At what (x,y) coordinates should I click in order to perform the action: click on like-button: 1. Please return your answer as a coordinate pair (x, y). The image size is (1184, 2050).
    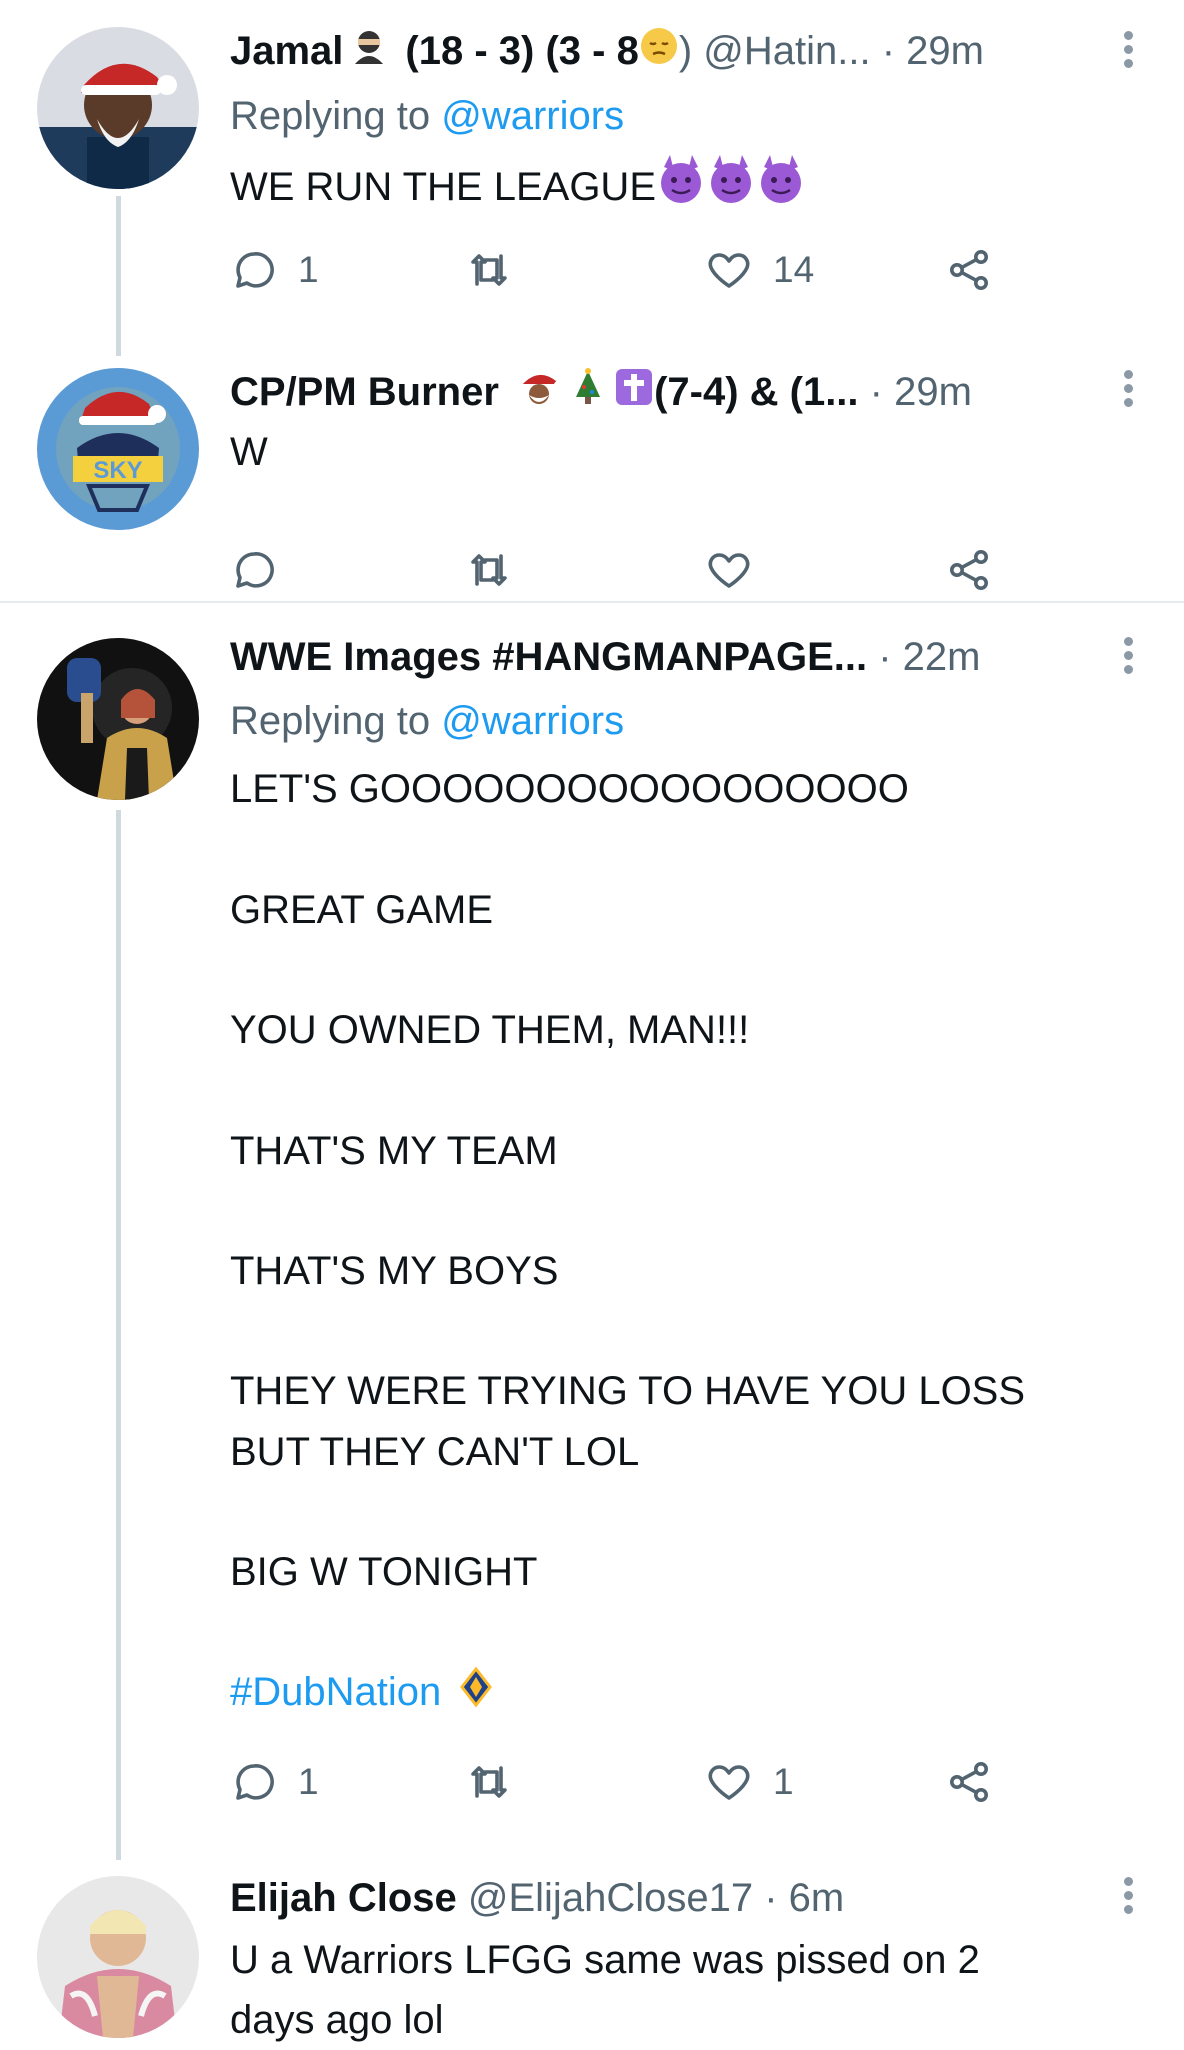
    Looking at the image, I should click on (749, 1782).